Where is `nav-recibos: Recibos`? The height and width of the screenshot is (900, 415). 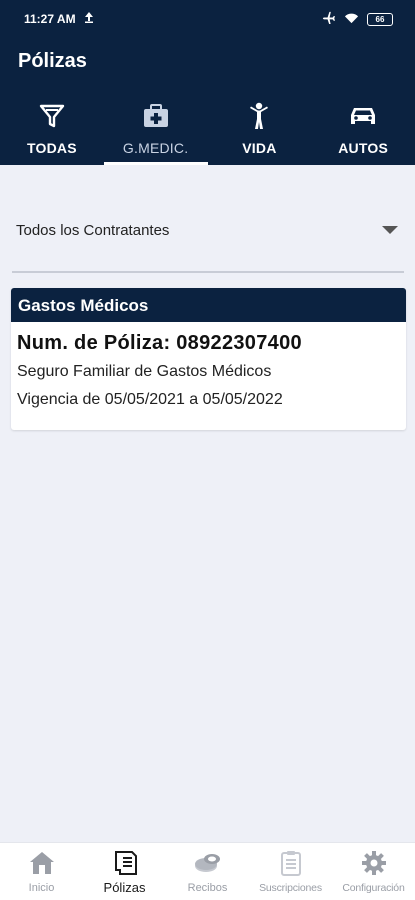
nav-recibos: Recibos is located at coordinates (207, 871).